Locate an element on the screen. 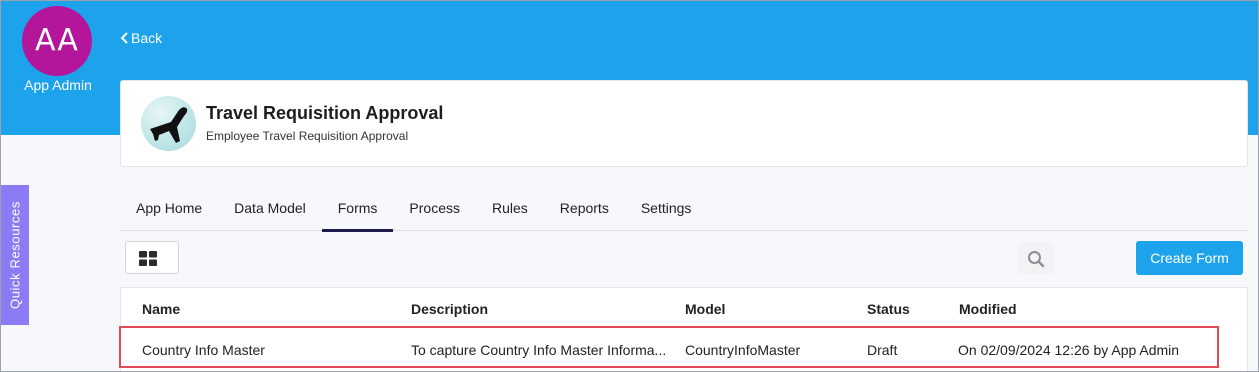 This screenshot has height=372, width=1259. user-avatar: AA is located at coordinates (57, 41).